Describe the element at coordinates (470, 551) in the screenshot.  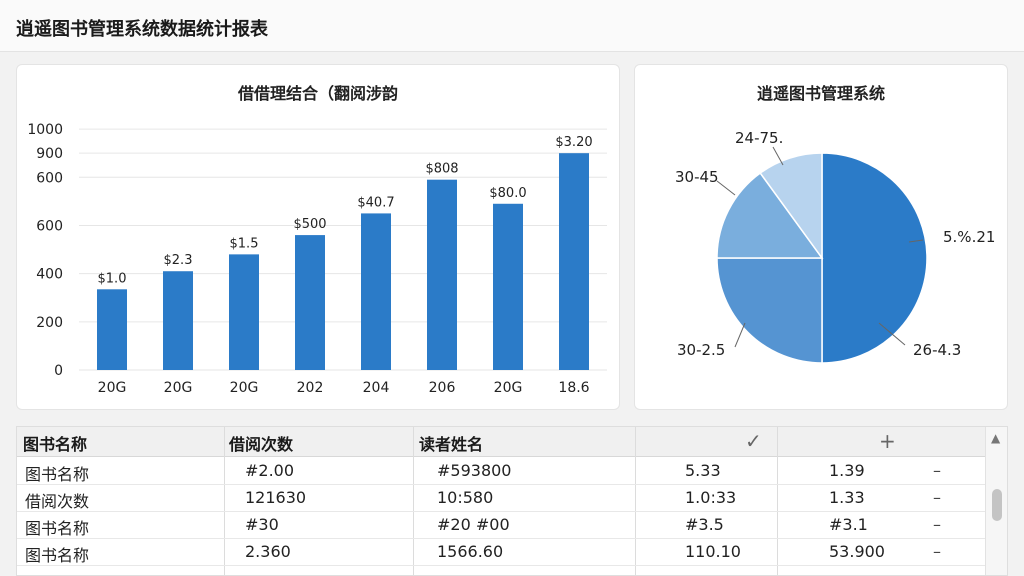
I see `table-cell: 1566.60` at that location.